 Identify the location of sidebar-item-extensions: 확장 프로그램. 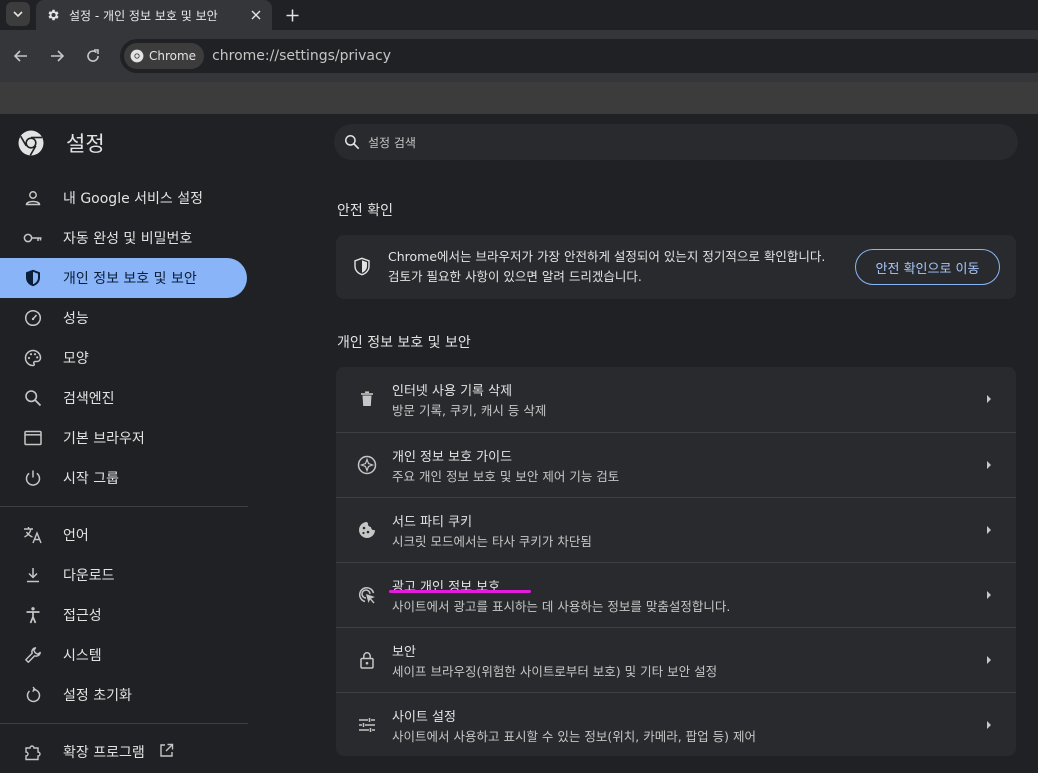
(123, 752).